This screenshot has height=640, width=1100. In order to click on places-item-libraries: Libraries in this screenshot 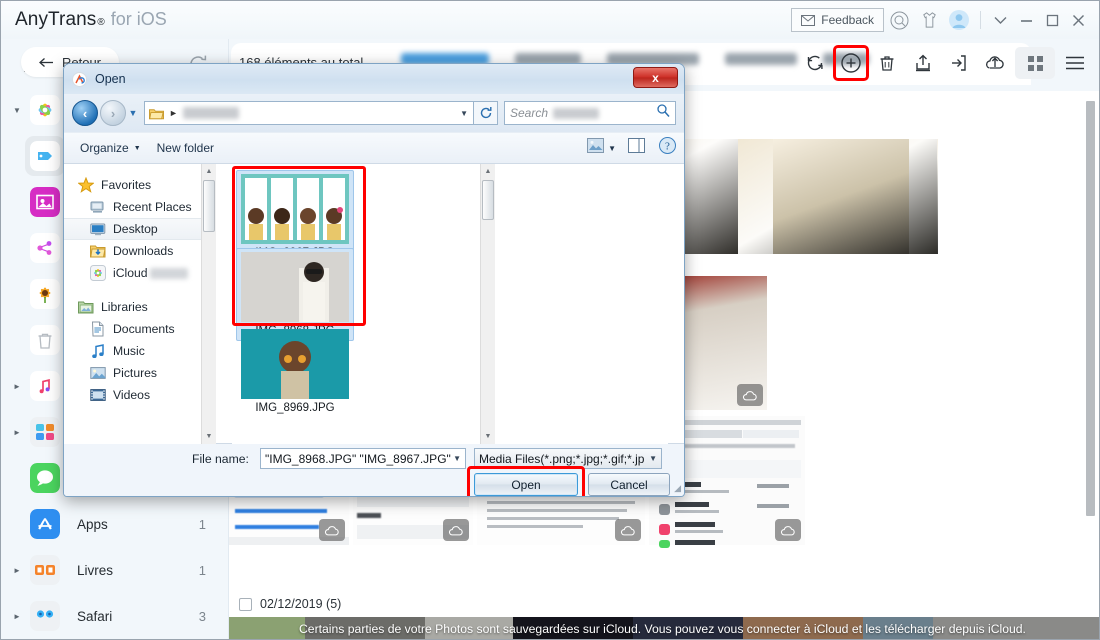, I will do `click(140, 307)`.